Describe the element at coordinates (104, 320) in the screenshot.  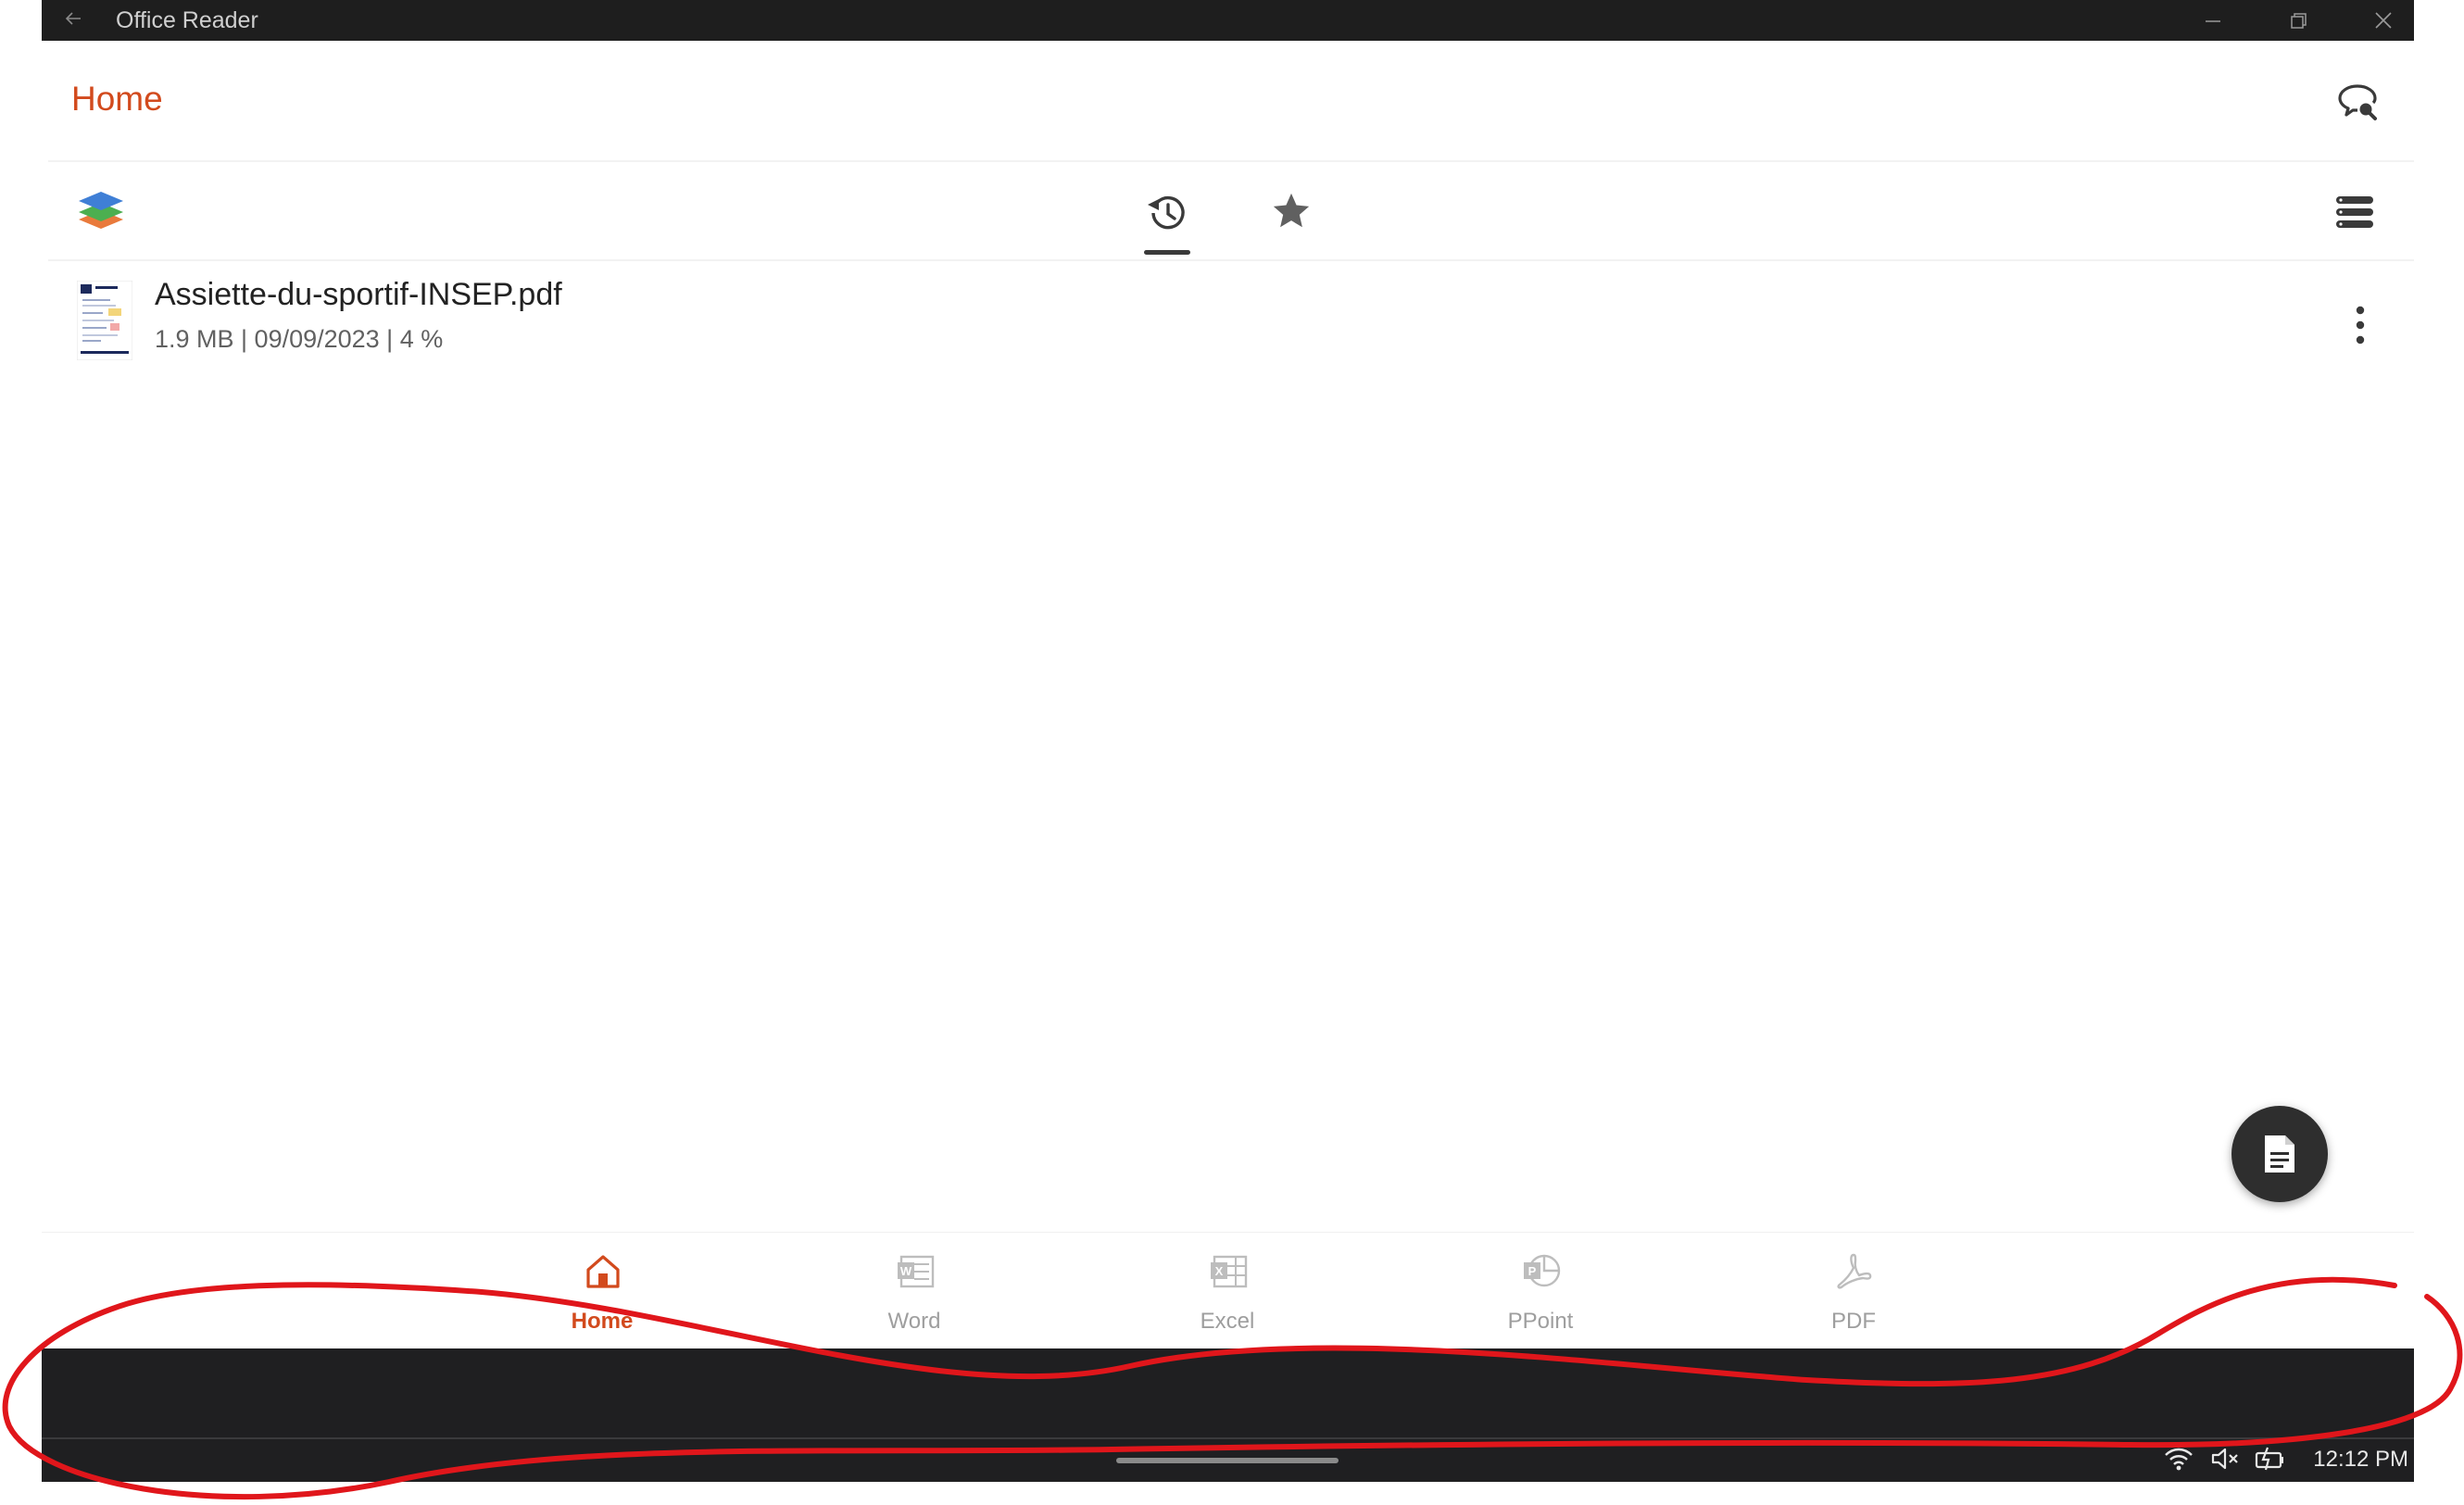
I see `pdf-thumbnail` at that location.